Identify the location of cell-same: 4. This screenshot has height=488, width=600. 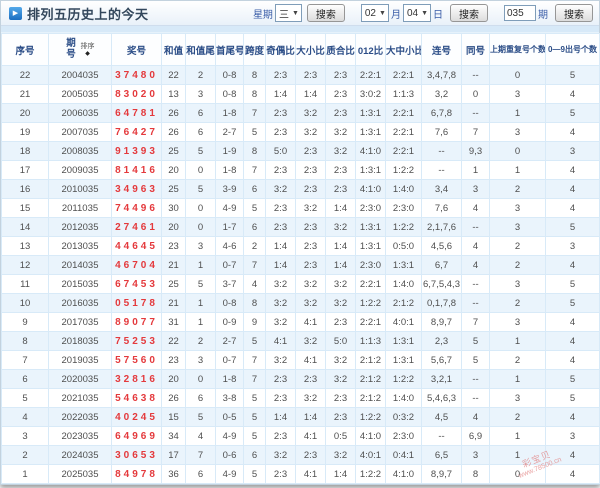
(475, 265).